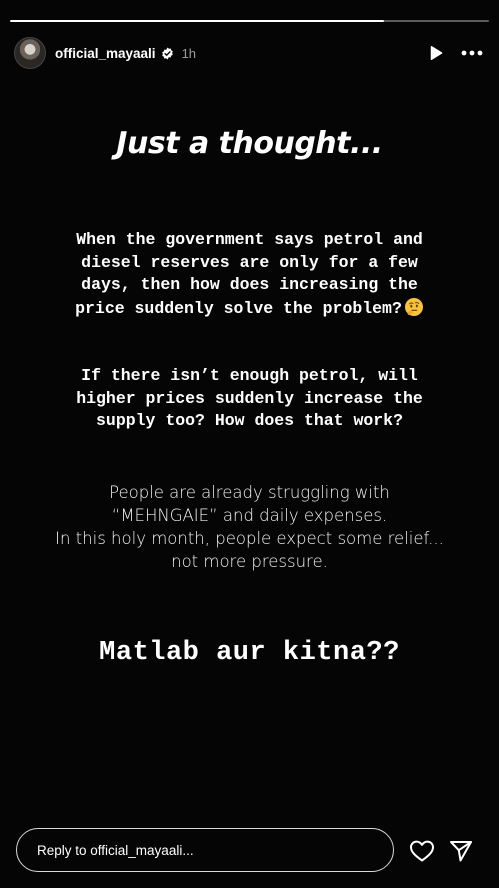  Describe the element at coordinates (189, 53) in the screenshot. I see `post-time: 1h` at that location.